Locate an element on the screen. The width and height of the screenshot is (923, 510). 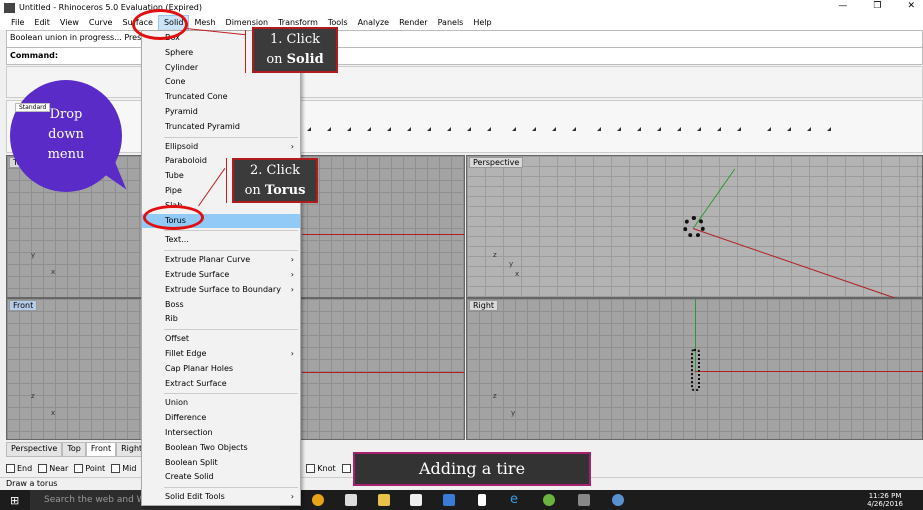
torus-object is located at coordinates (694, 227).